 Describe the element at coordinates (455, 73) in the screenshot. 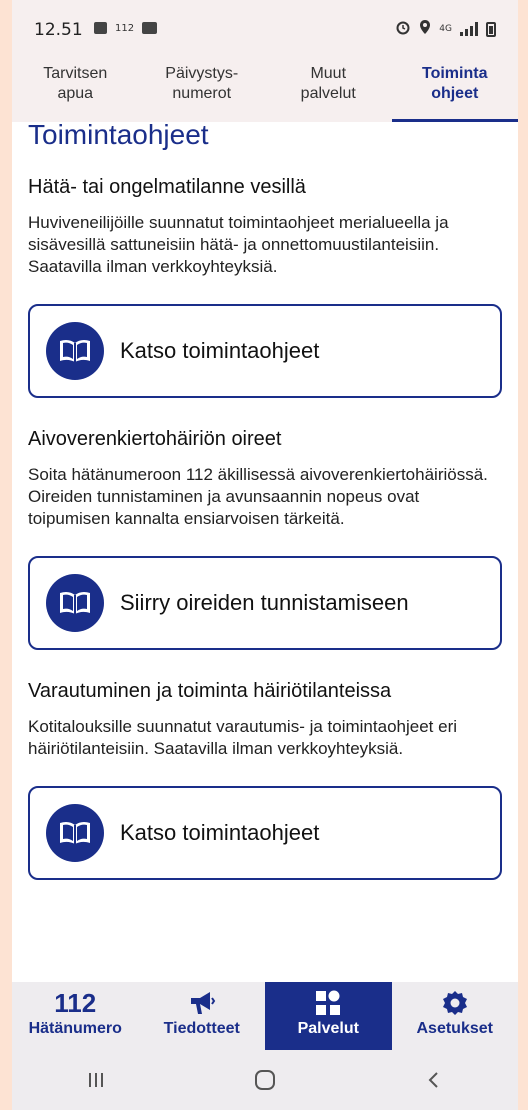

I see `tab-label-line1: Toiminta` at that location.